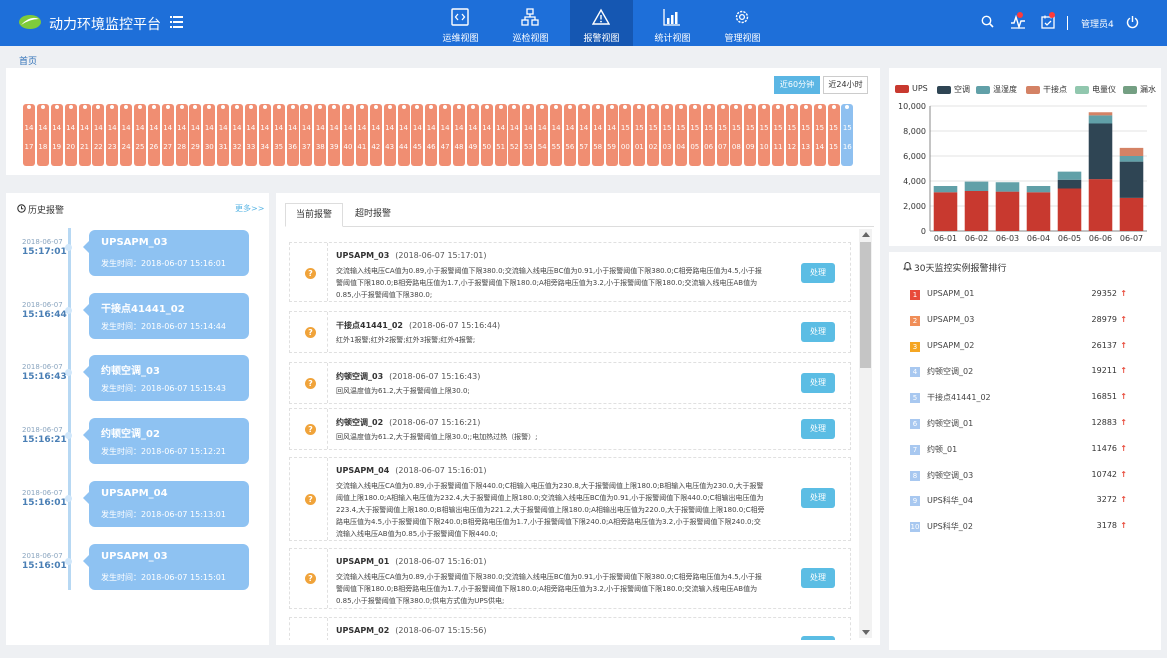 This screenshot has width=1167, height=658. I want to click on nav-inspection-view: 巡检视图, so click(530, 23).